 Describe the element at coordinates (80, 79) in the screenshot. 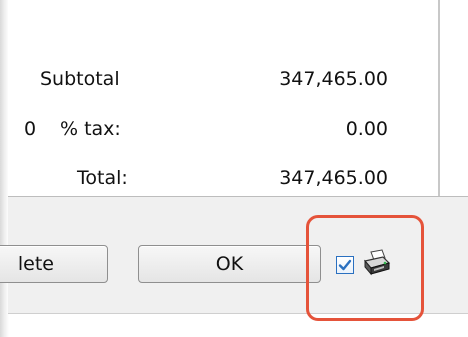

I see `subtotal-label: Subtotal` at that location.